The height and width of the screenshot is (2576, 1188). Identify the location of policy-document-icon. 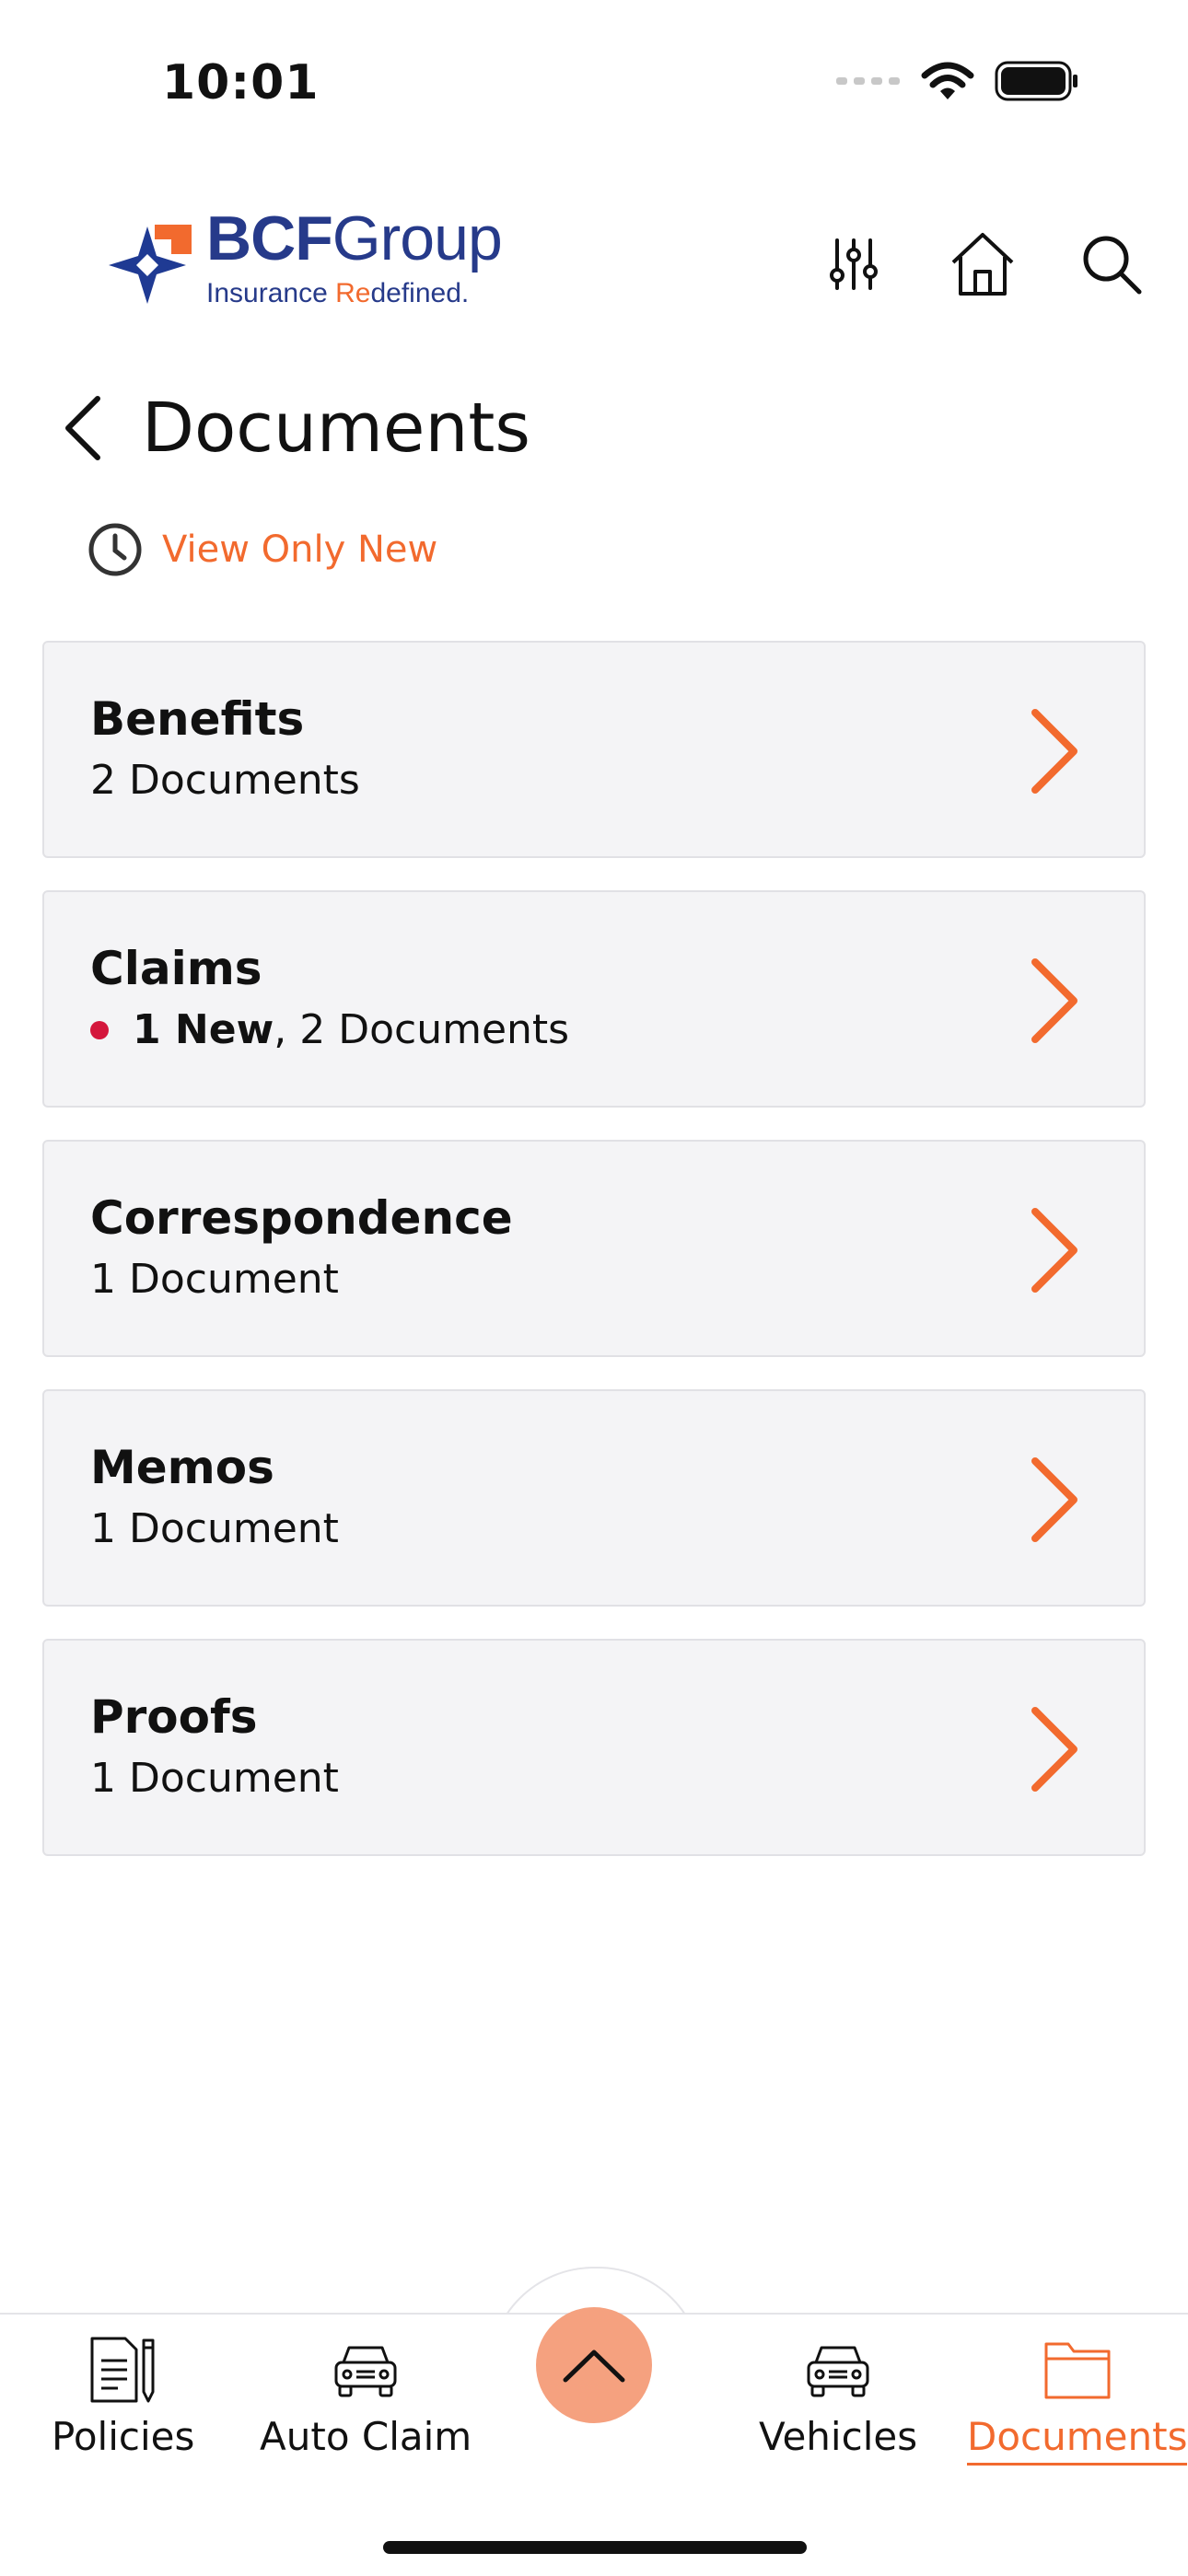
(122, 2370).